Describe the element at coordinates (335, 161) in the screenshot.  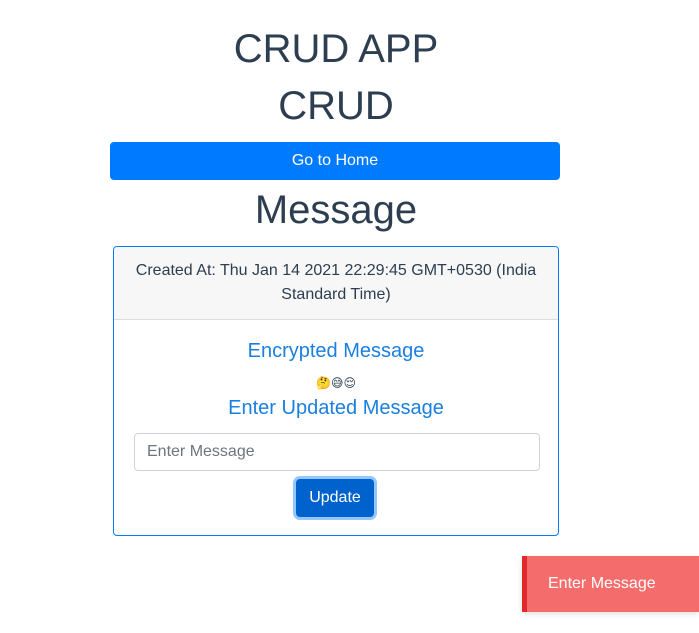
I see `go-to-home-button: Go to Home` at that location.